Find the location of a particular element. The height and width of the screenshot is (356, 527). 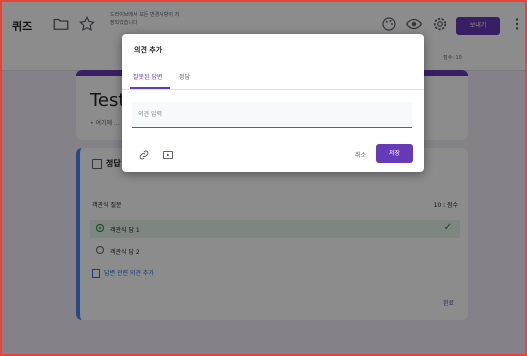

save-button: 저장 is located at coordinates (394, 153).